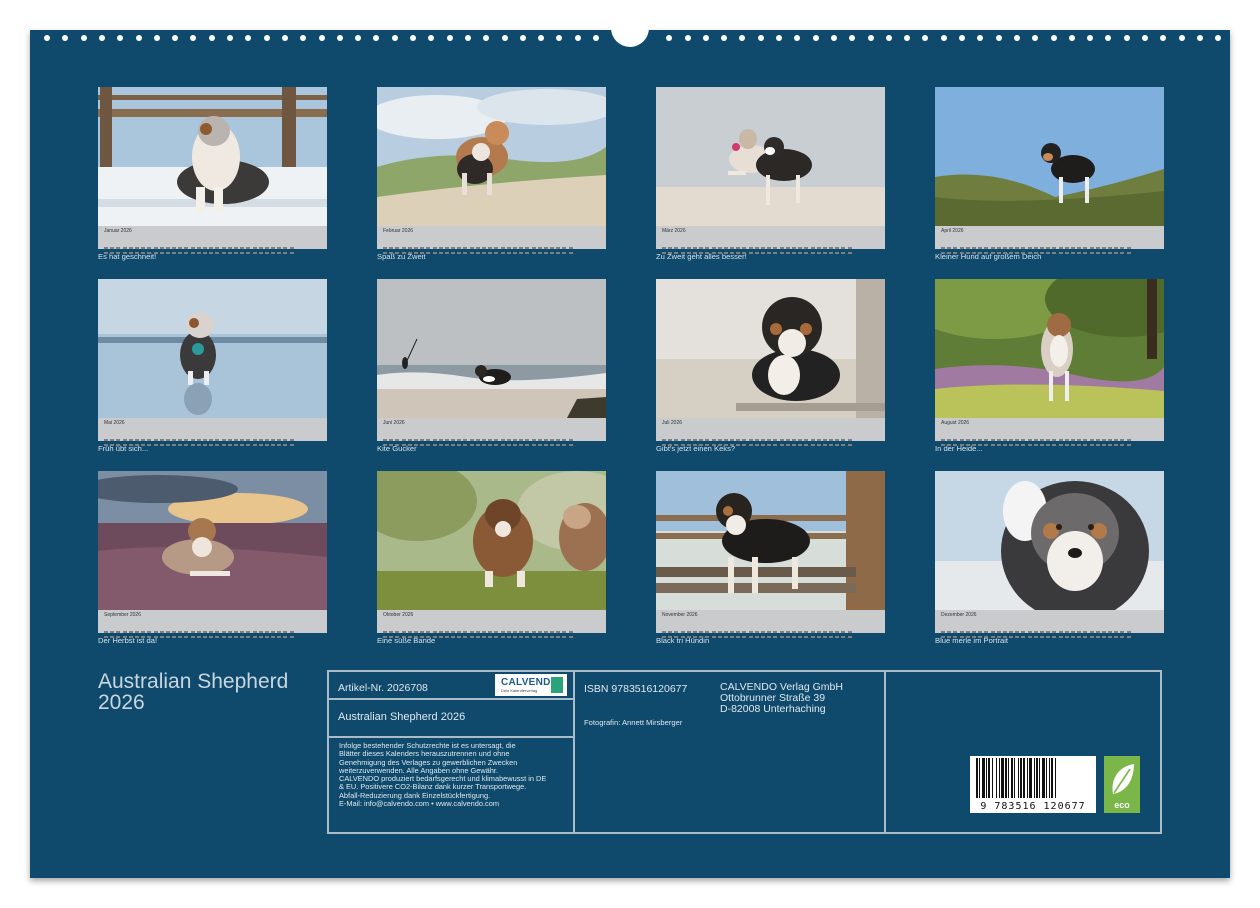 This screenshot has height=908, width=1260. Describe the element at coordinates (770, 540) in the screenshot. I see `photo-pier-dog` at that location.